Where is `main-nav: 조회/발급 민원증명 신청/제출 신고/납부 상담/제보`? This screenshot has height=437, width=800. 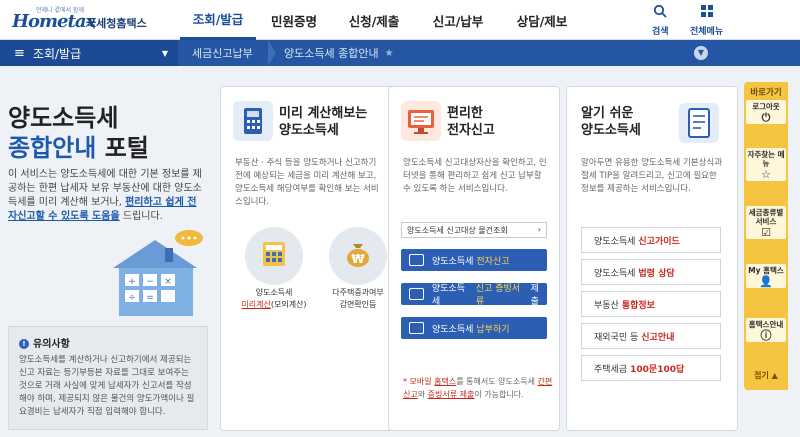
main-nav: 조회/발급 민원증명 신청/제출 신고/납부 상담/제보 is located at coordinates (382, 20).